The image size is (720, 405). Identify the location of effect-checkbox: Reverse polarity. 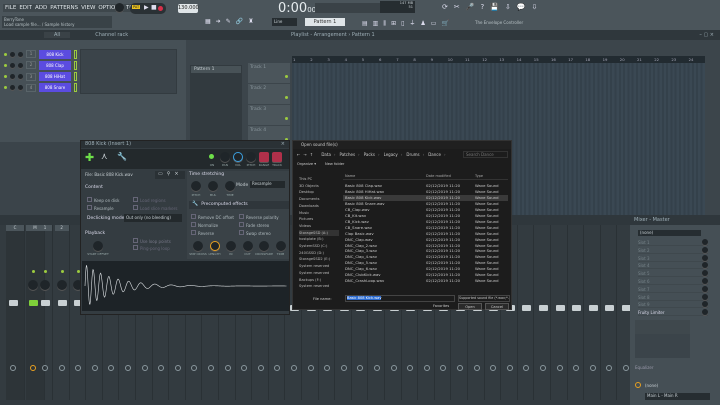
(259, 217).